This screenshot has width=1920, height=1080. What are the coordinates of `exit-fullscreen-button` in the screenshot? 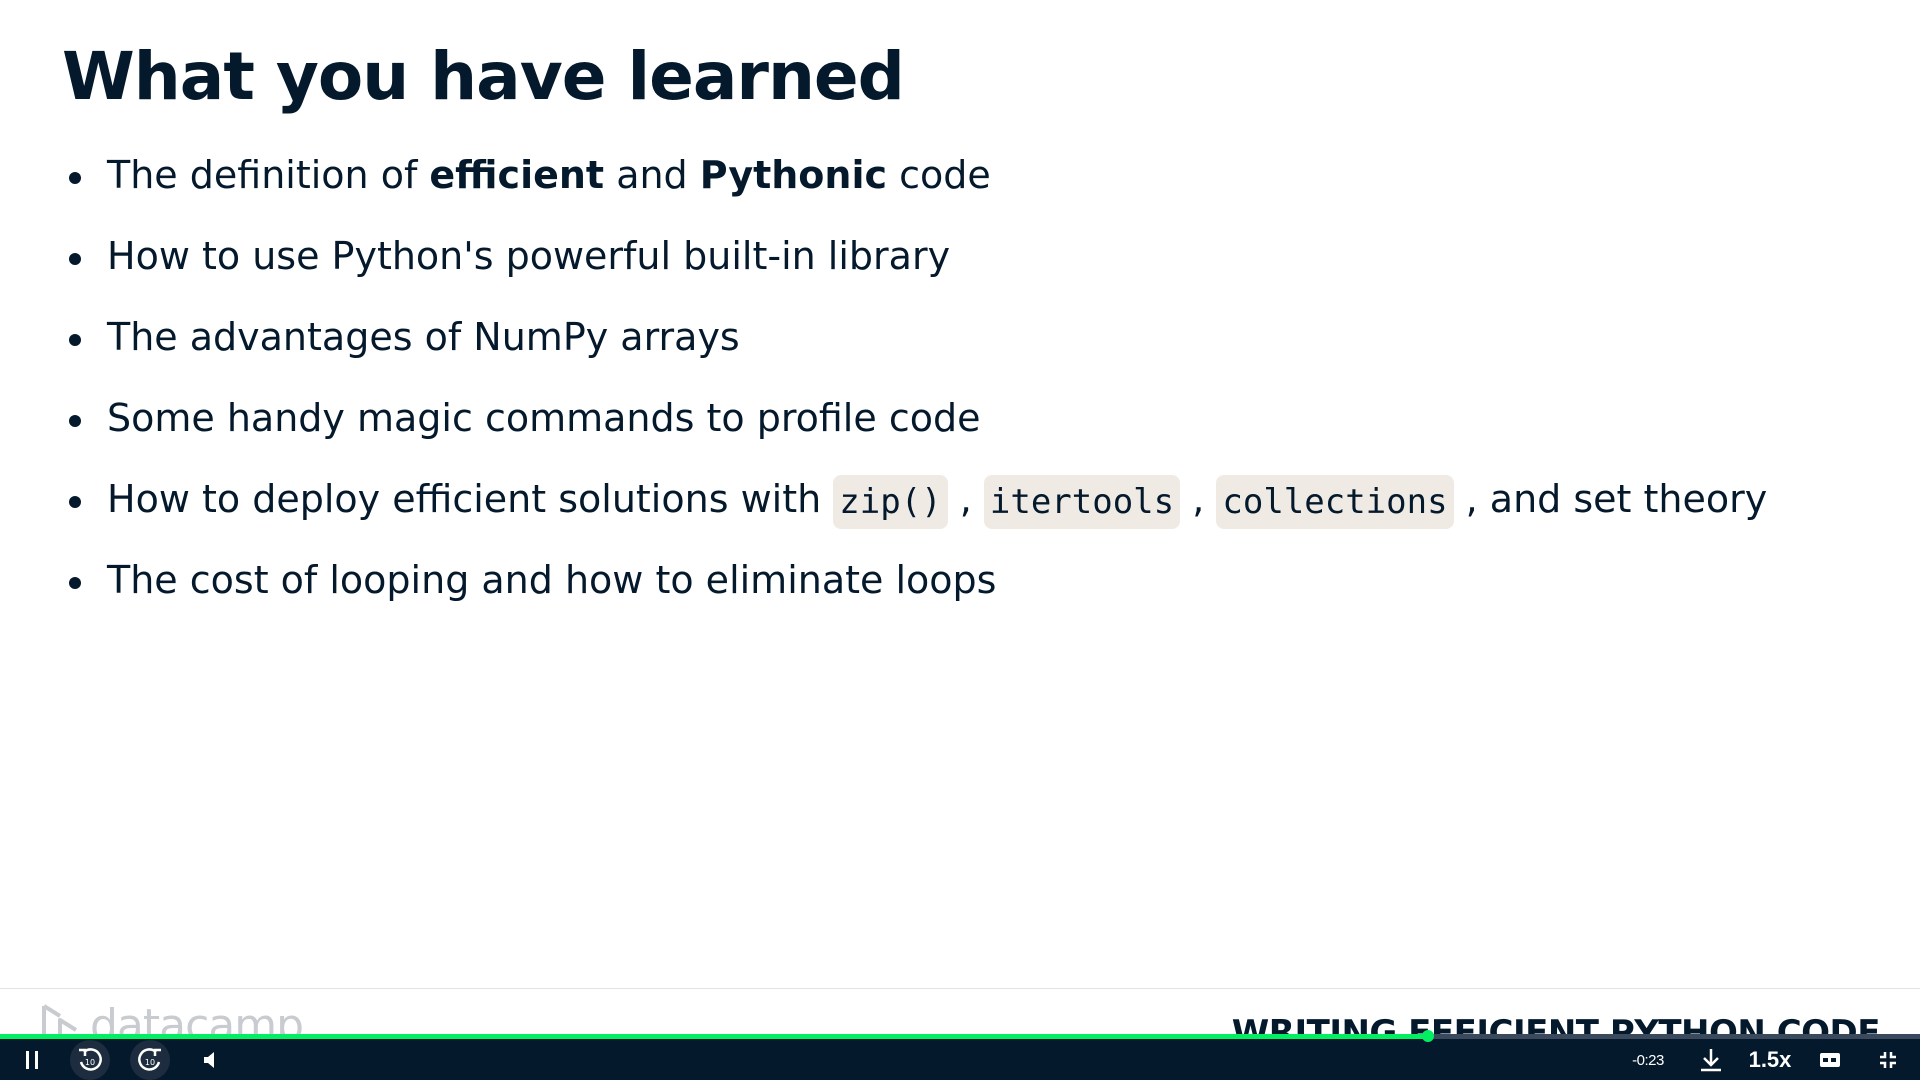 It's located at (1888, 1060).